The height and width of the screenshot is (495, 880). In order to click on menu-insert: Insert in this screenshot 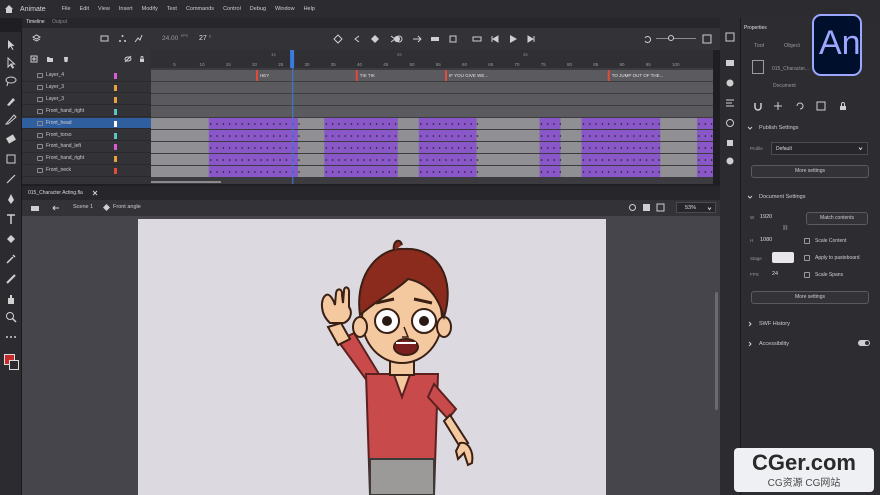, I will do `click(126, 9)`.